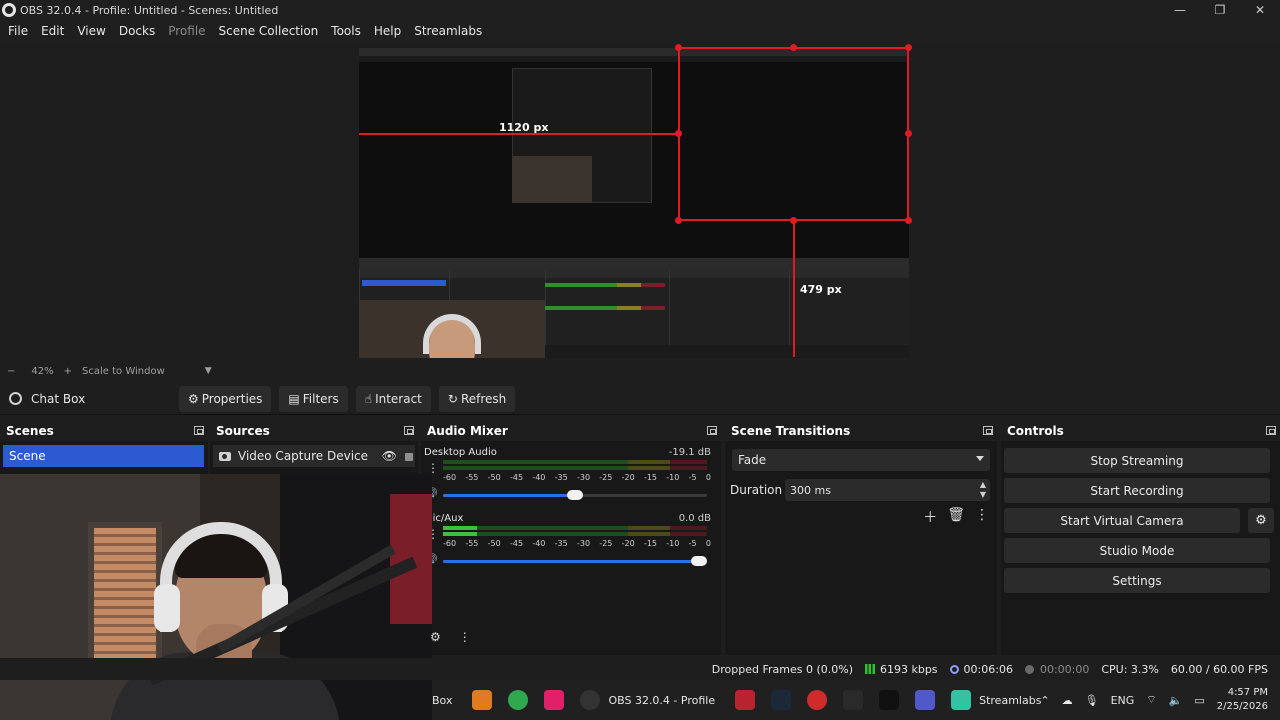 This screenshot has height=720, width=1280. What do you see at coordinates (925, 700) in the screenshot?
I see `teams-icon` at bounding box center [925, 700].